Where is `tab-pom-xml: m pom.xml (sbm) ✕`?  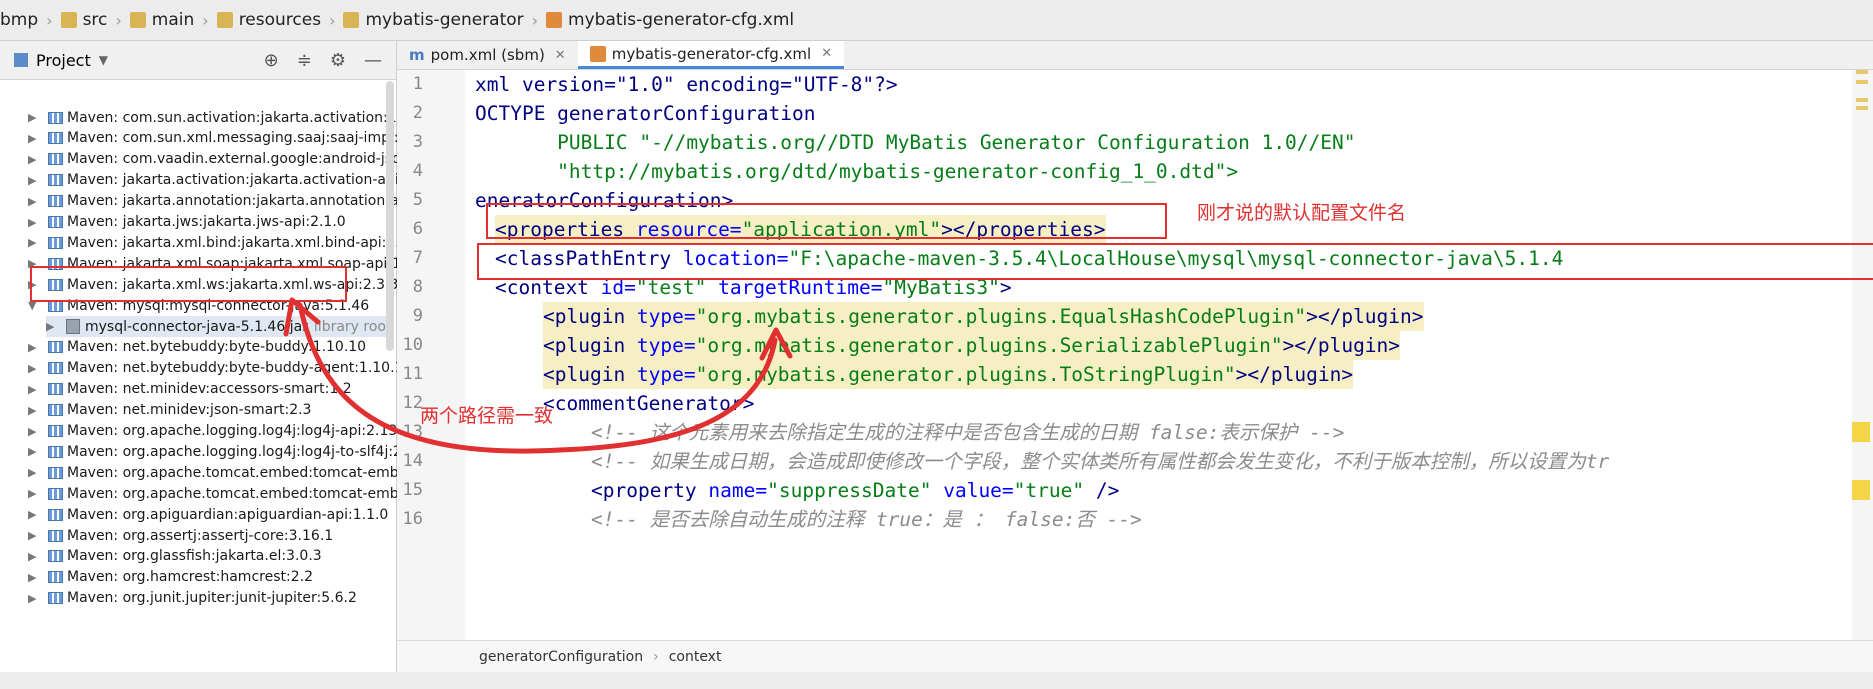 tab-pom-xml: m pom.xml (sbm) ✕ is located at coordinates (487, 55).